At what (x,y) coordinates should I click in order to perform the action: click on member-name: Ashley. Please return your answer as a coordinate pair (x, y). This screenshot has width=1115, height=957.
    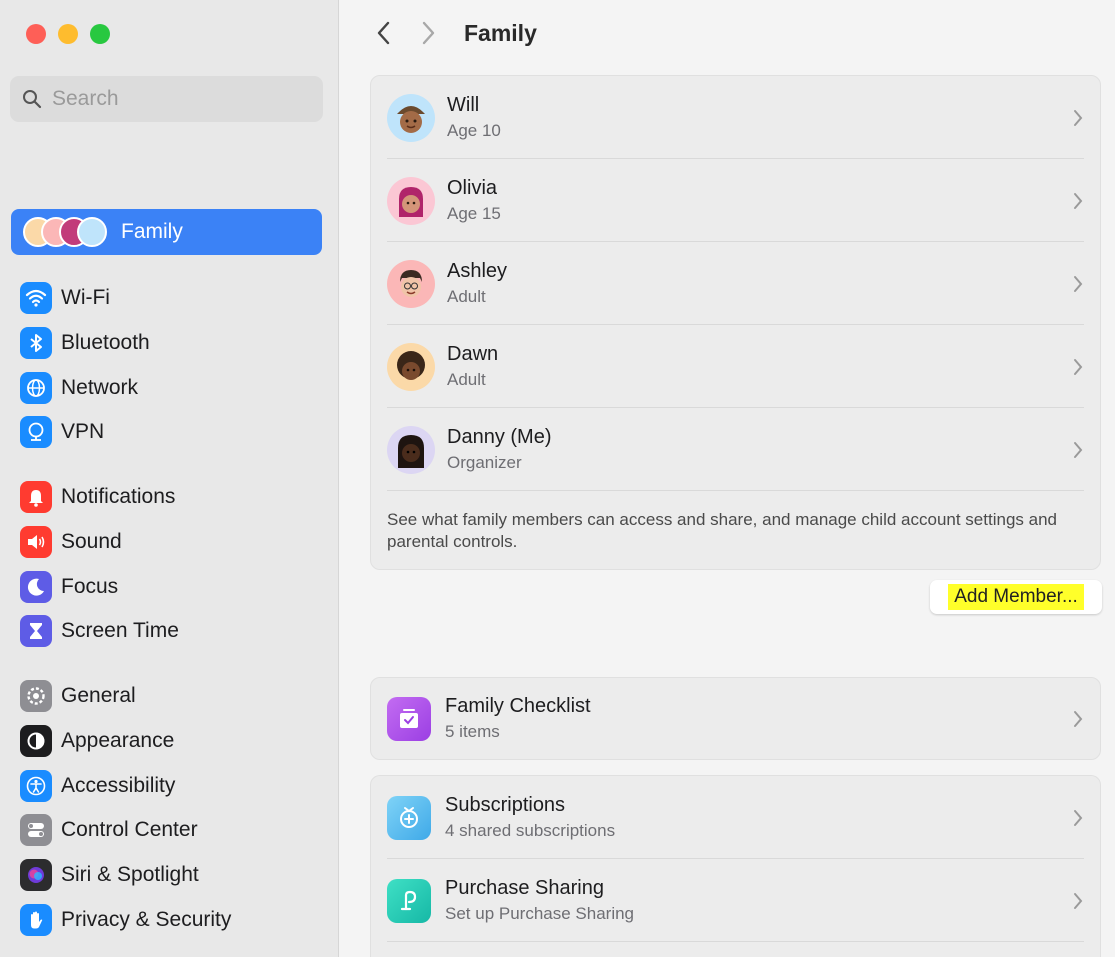
    Looking at the image, I should click on (477, 271).